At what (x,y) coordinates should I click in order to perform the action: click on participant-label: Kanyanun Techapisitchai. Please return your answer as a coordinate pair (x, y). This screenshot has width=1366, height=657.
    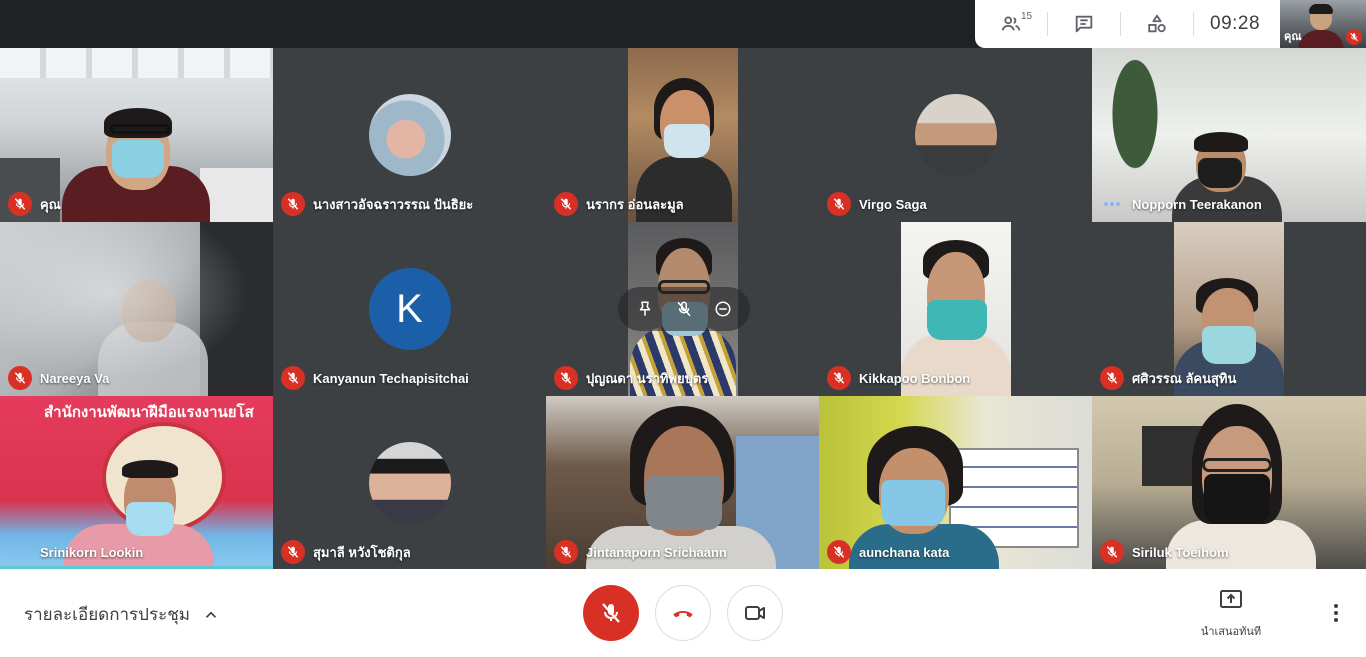
    Looking at the image, I should click on (375, 378).